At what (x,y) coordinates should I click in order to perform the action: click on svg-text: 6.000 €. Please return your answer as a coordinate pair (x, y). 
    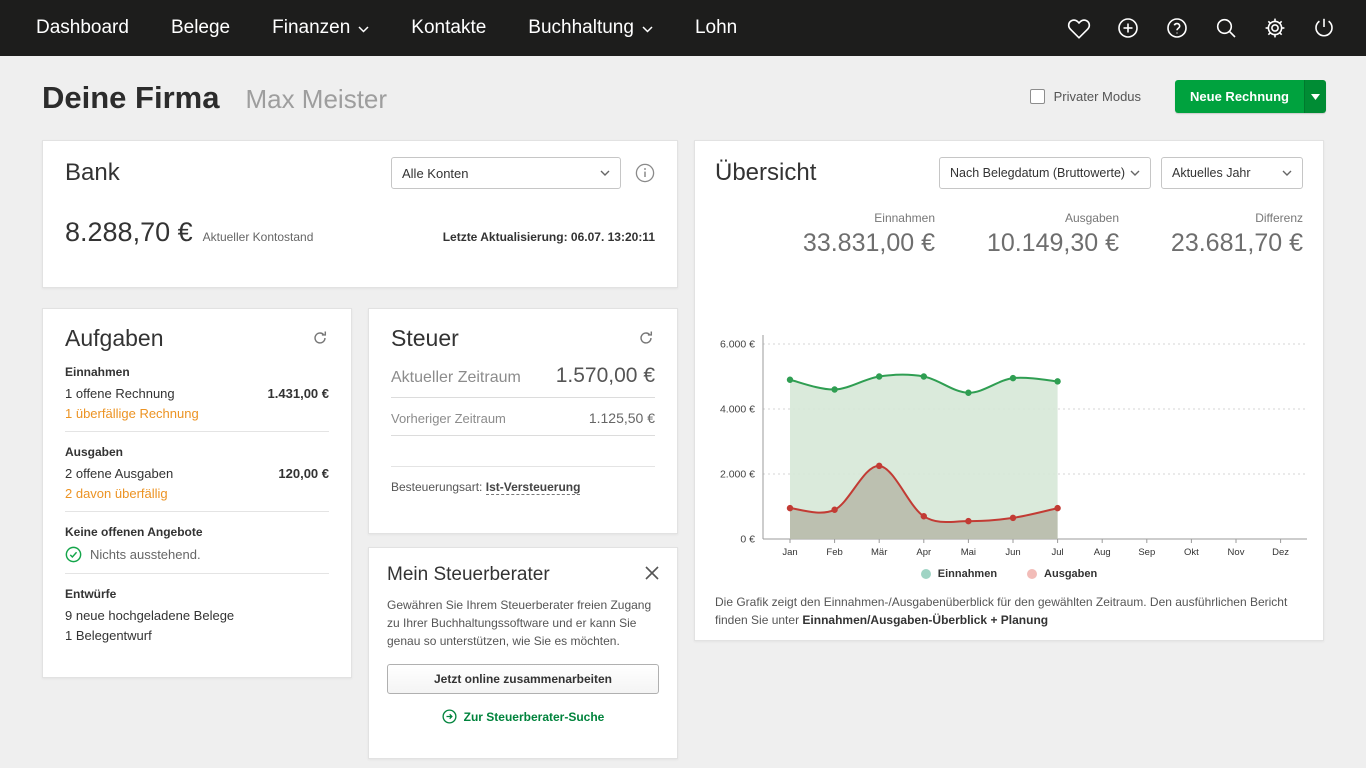
    Looking at the image, I should click on (737, 345).